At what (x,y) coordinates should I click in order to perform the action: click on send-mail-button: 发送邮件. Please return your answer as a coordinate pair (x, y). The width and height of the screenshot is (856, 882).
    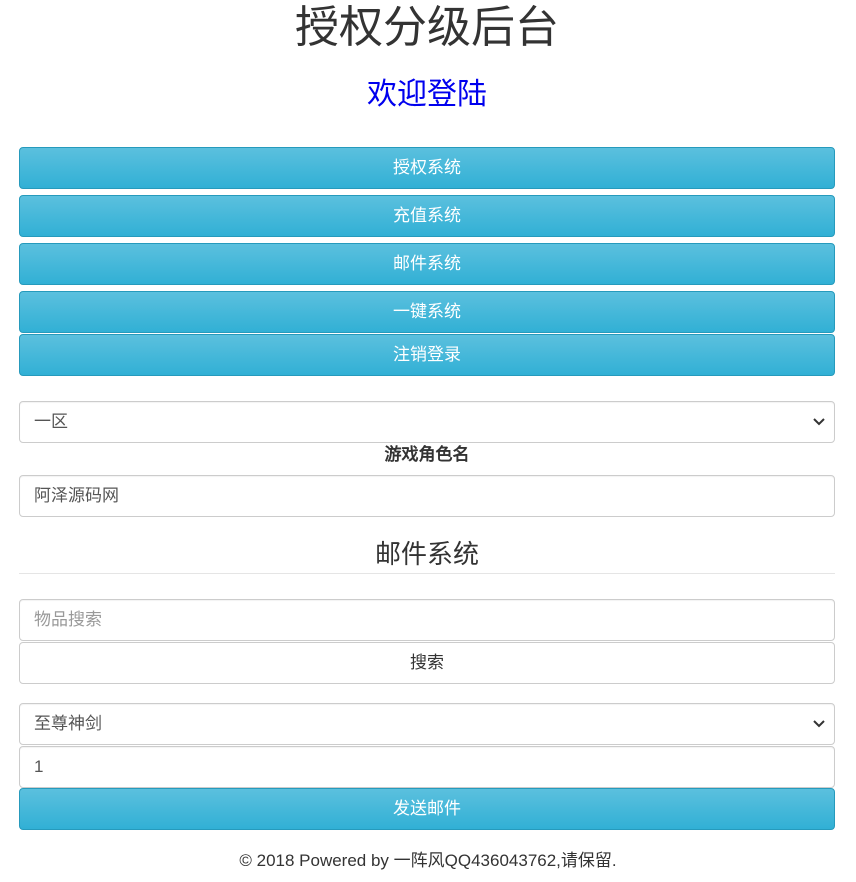
    Looking at the image, I should click on (427, 809).